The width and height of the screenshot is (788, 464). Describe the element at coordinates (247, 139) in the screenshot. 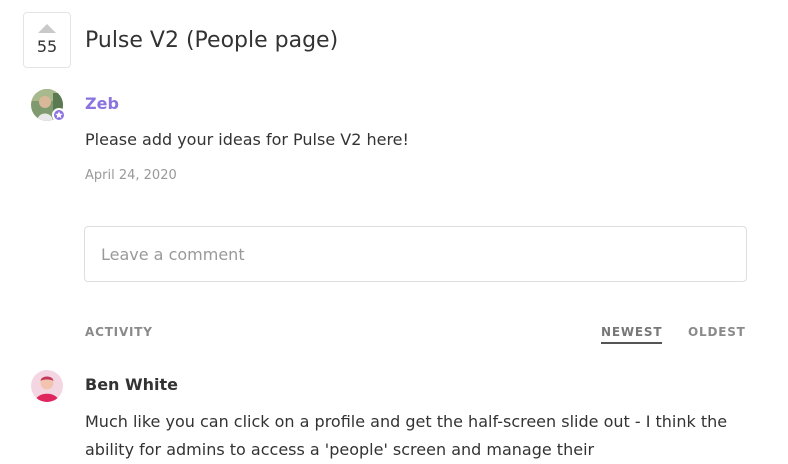

I see `post-body: Please add your ideas for Pulse V2 here!` at that location.